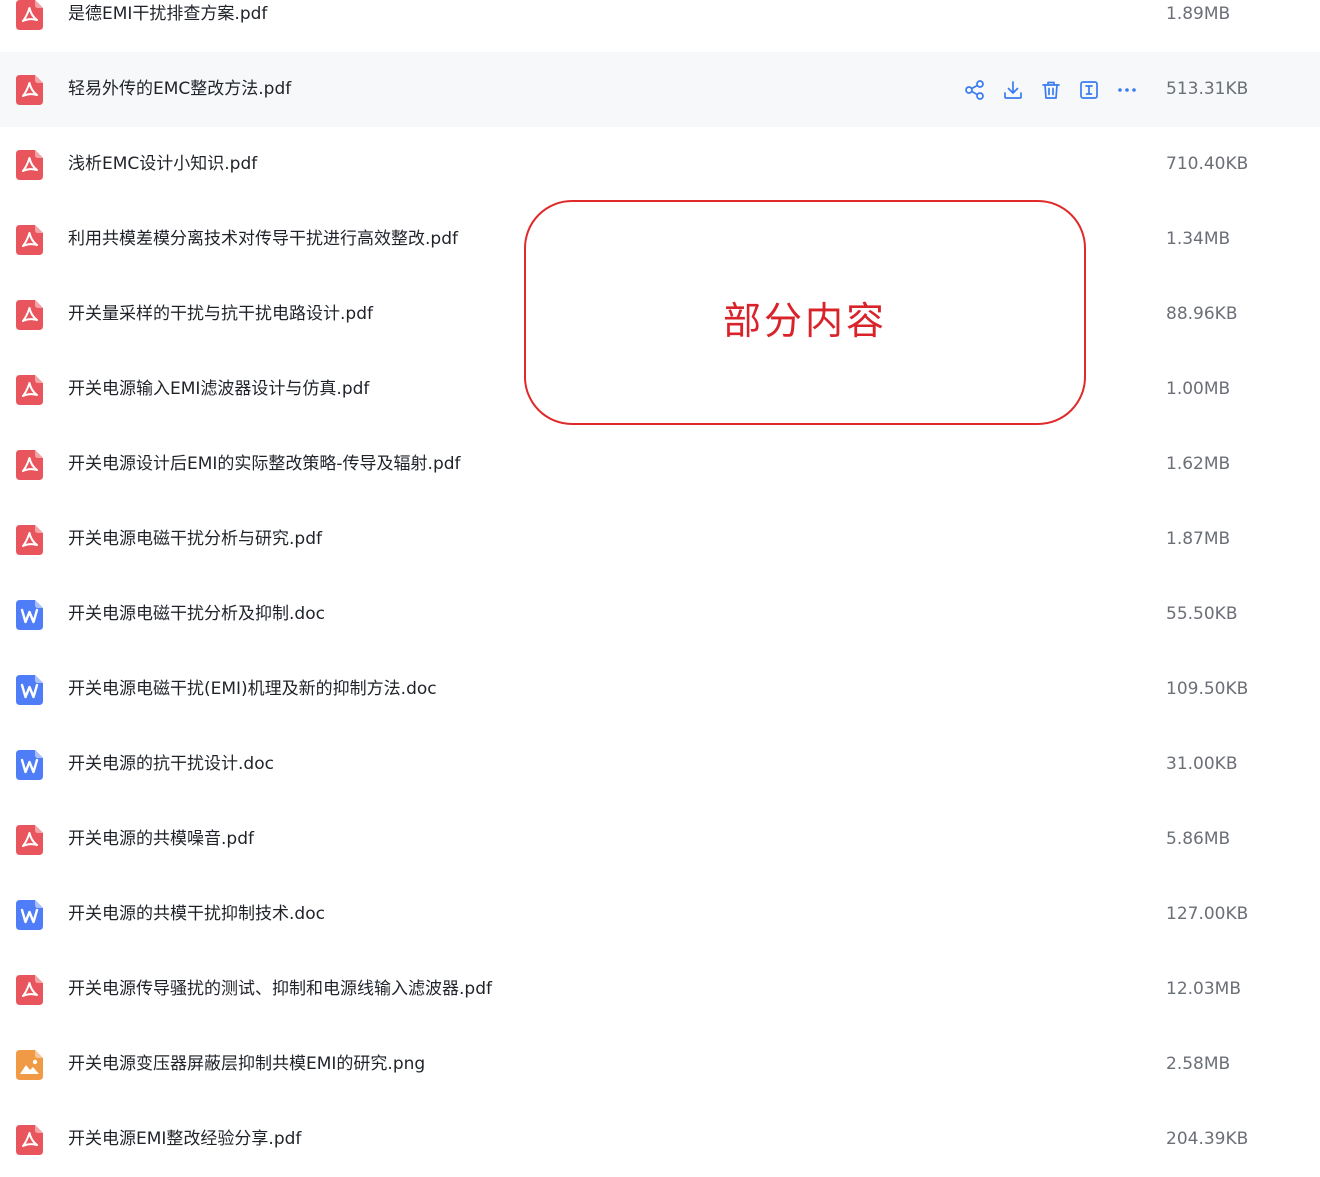 The height and width of the screenshot is (1177, 1320). I want to click on file-name: 利用共模差模分离技术对传导干扰进行高效整改.pdf, so click(263, 239).